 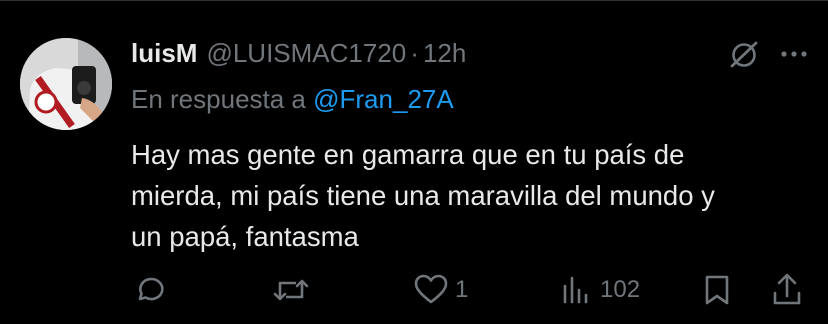 What do you see at coordinates (794, 54) in the screenshot?
I see `more-icon` at bounding box center [794, 54].